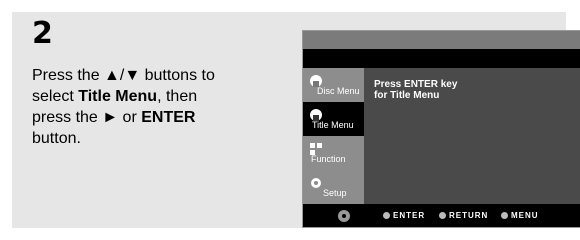 Image resolution: width=580 pixels, height=240 pixels. What do you see at coordinates (416, 84) in the screenshot?
I see `osd-message-line-1: Press ENTER key` at bounding box center [416, 84].